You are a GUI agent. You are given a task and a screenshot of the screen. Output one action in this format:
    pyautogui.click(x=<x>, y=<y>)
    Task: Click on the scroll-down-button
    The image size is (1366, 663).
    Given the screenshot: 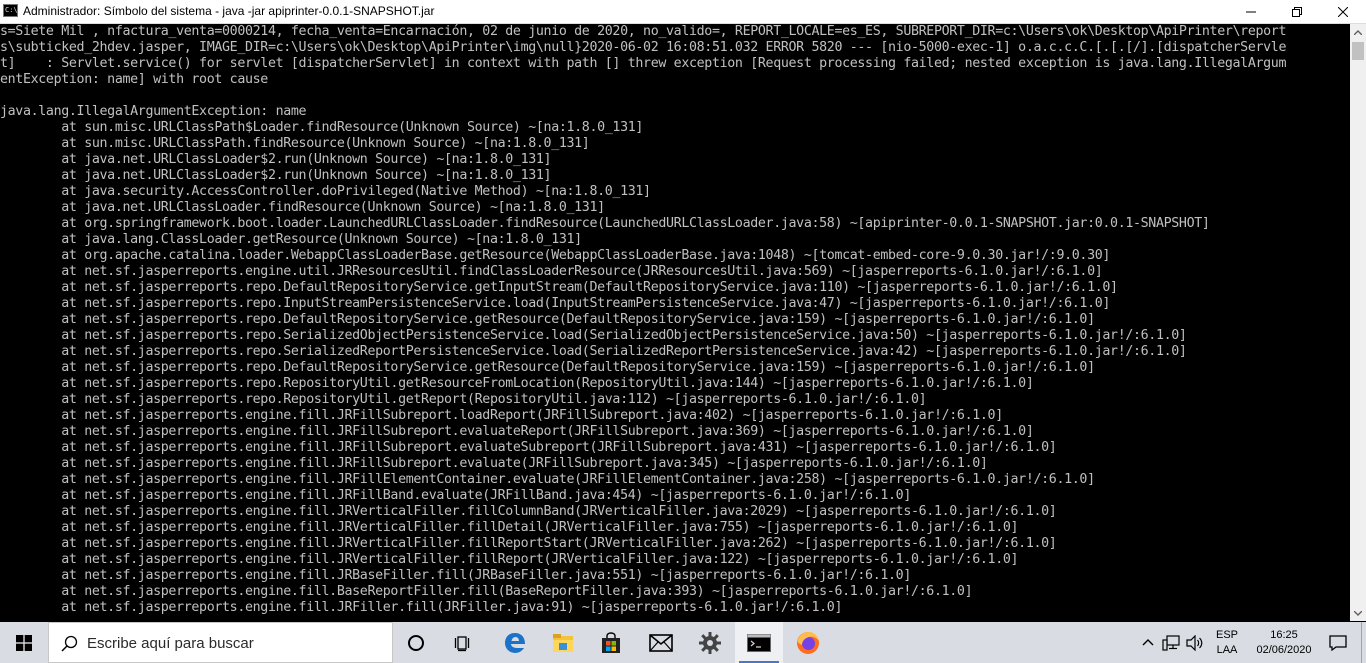 What is the action you would take?
    pyautogui.click(x=1358, y=613)
    